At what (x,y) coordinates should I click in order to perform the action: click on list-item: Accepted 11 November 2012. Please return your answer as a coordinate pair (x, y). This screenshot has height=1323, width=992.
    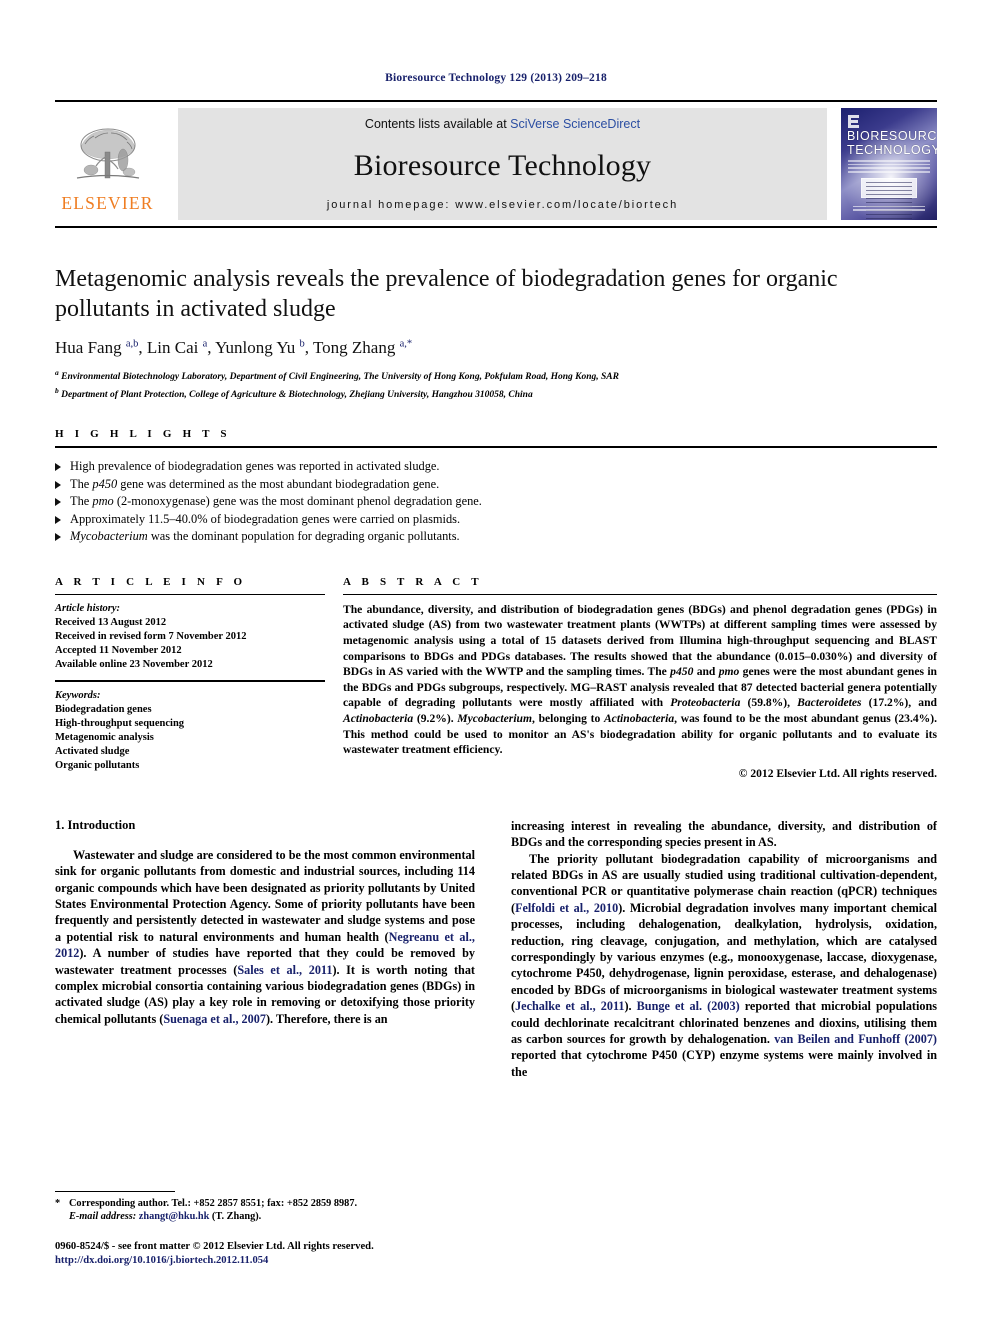
    Looking at the image, I should click on (118, 650).